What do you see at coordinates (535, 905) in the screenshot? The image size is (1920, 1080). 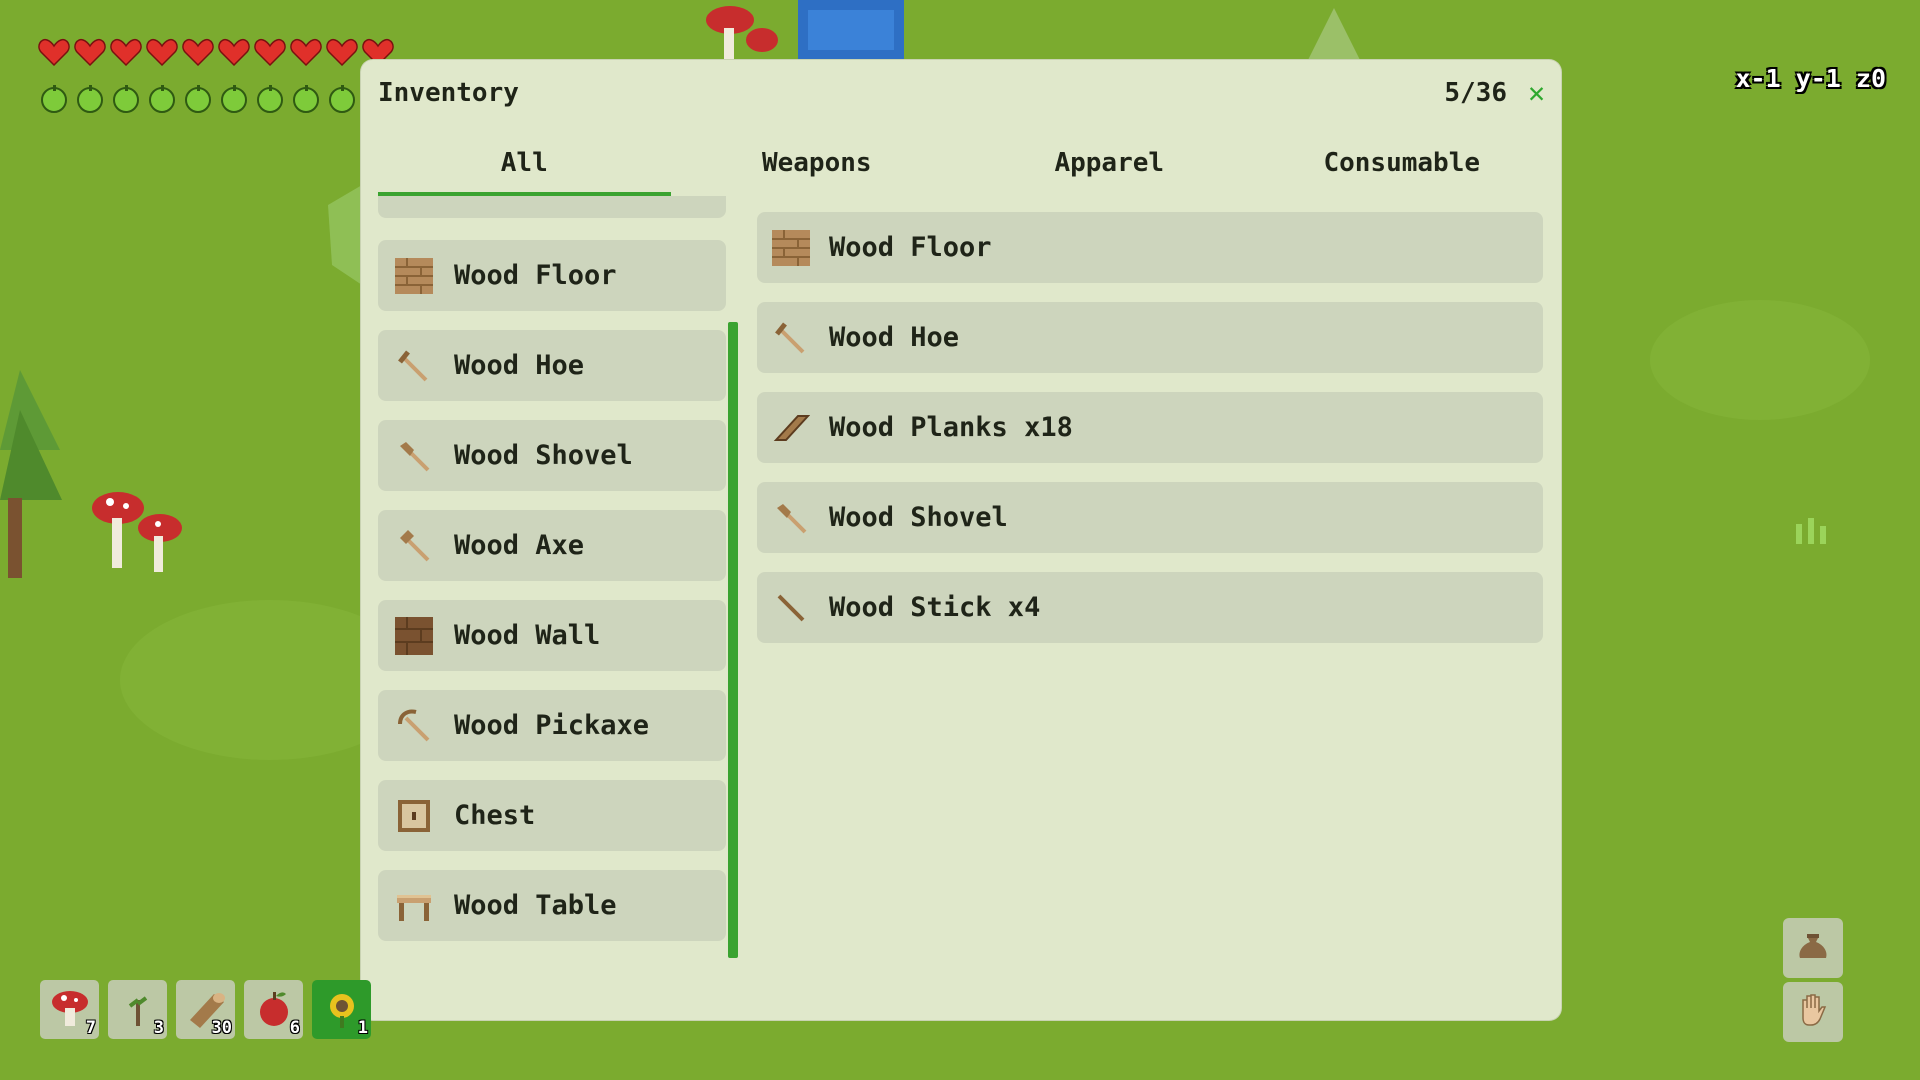 I see `crafting-list-item-label: Wood Table` at bounding box center [535, 905].